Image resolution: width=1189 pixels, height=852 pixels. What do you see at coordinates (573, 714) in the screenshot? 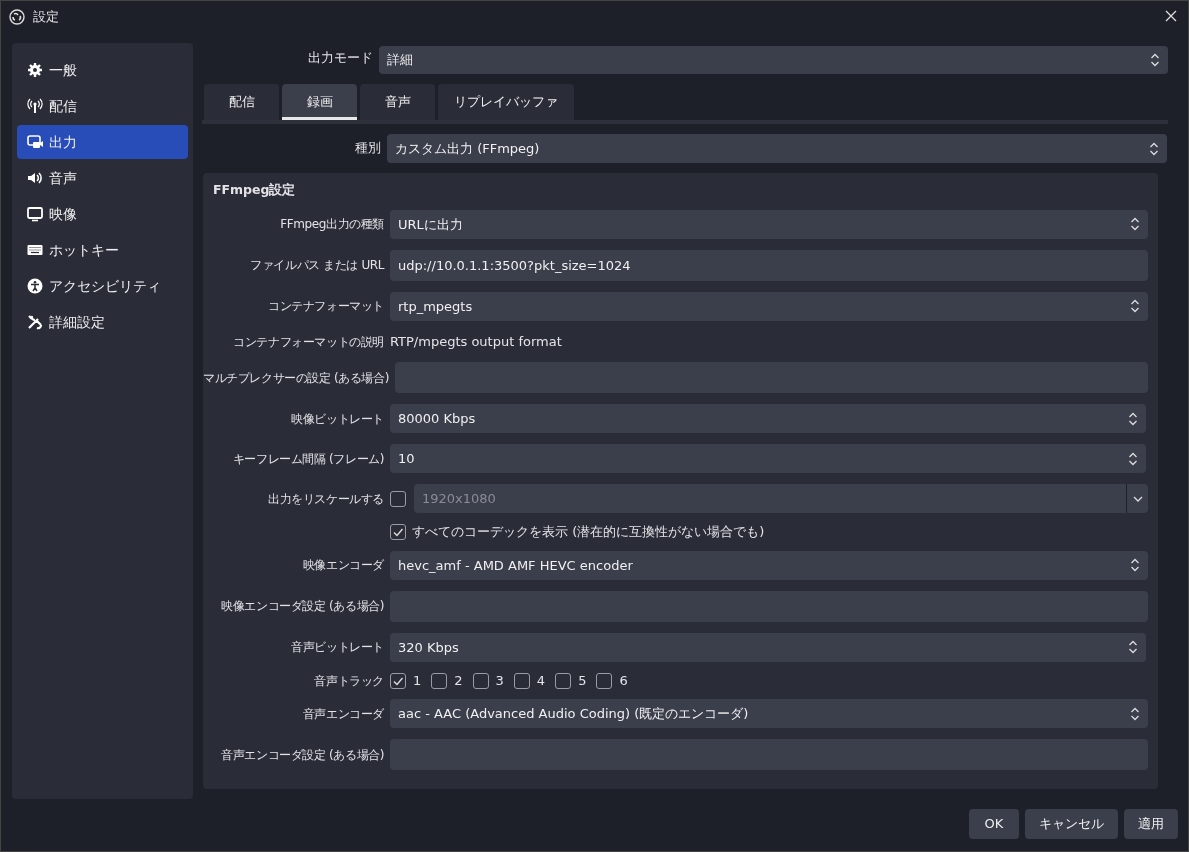
I see `field-value: aac - AAC (Advanced Audio Coding) (既定のエンコーダ)` at bounding box center [573, 714].